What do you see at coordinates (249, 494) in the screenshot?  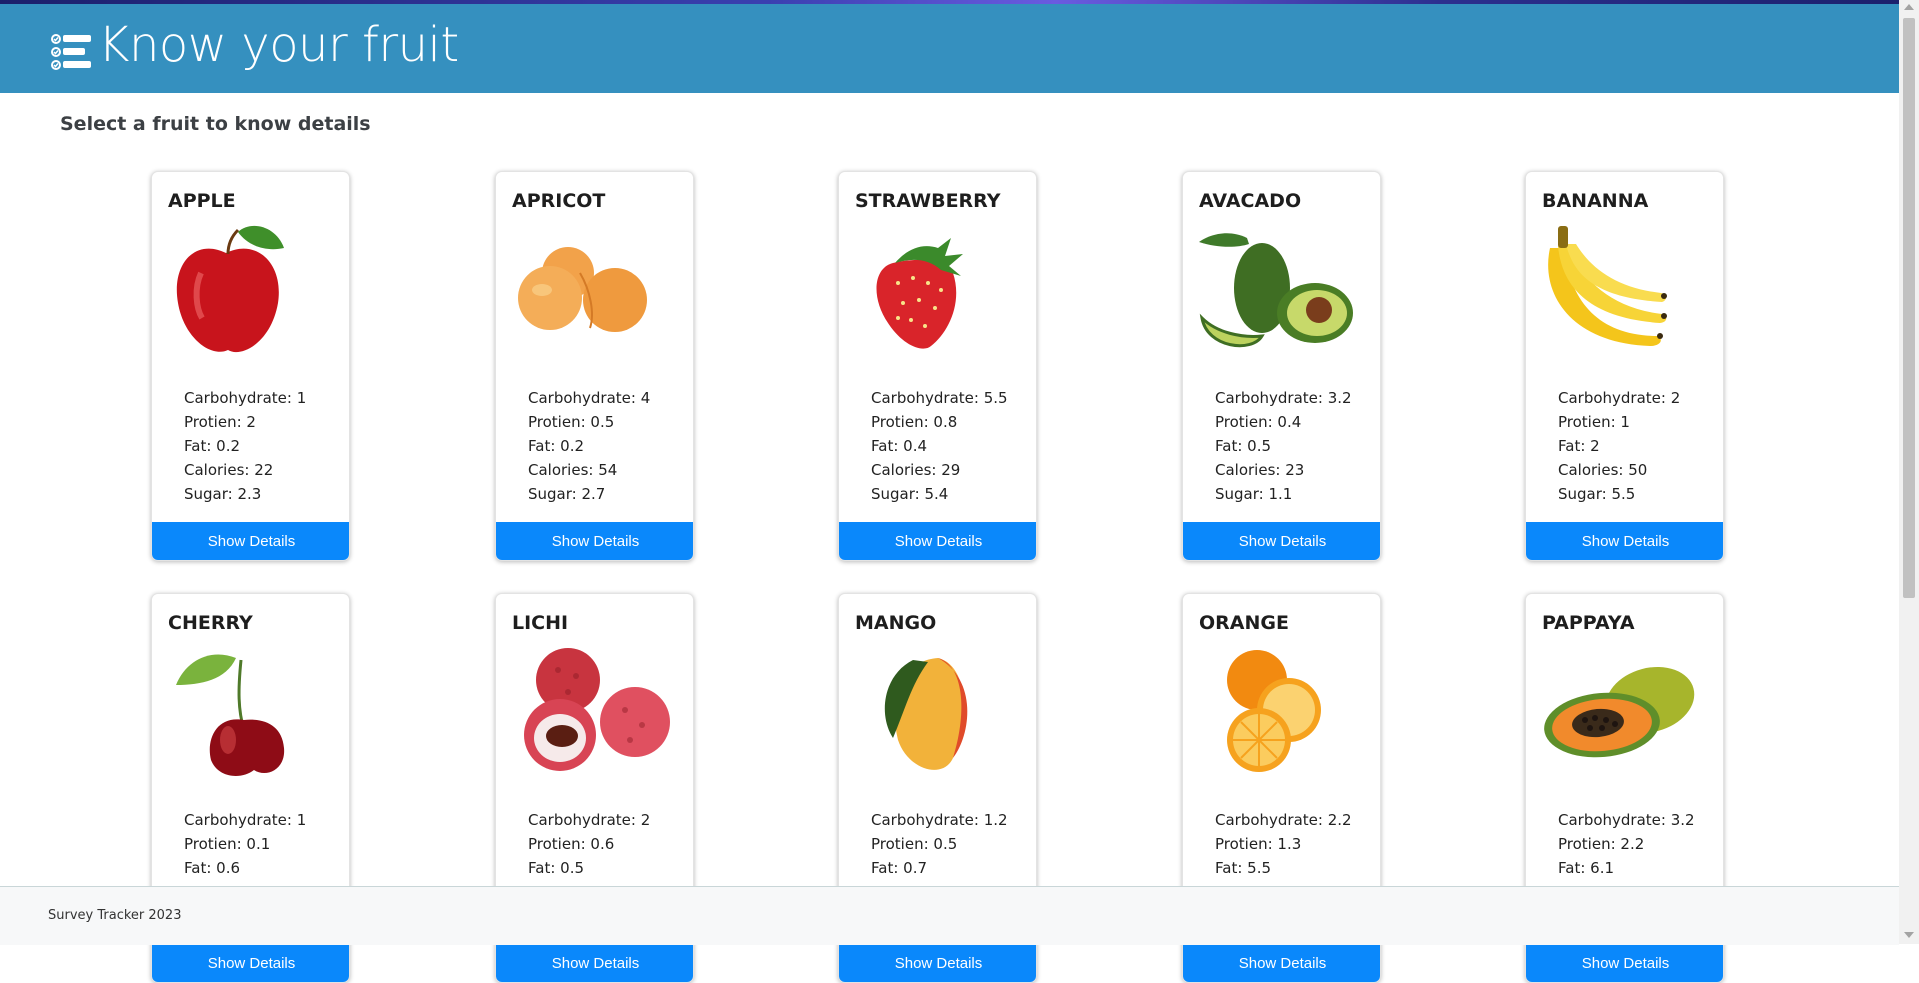 I see `sugar-value: 2.3` at bounding box center [249, 494].